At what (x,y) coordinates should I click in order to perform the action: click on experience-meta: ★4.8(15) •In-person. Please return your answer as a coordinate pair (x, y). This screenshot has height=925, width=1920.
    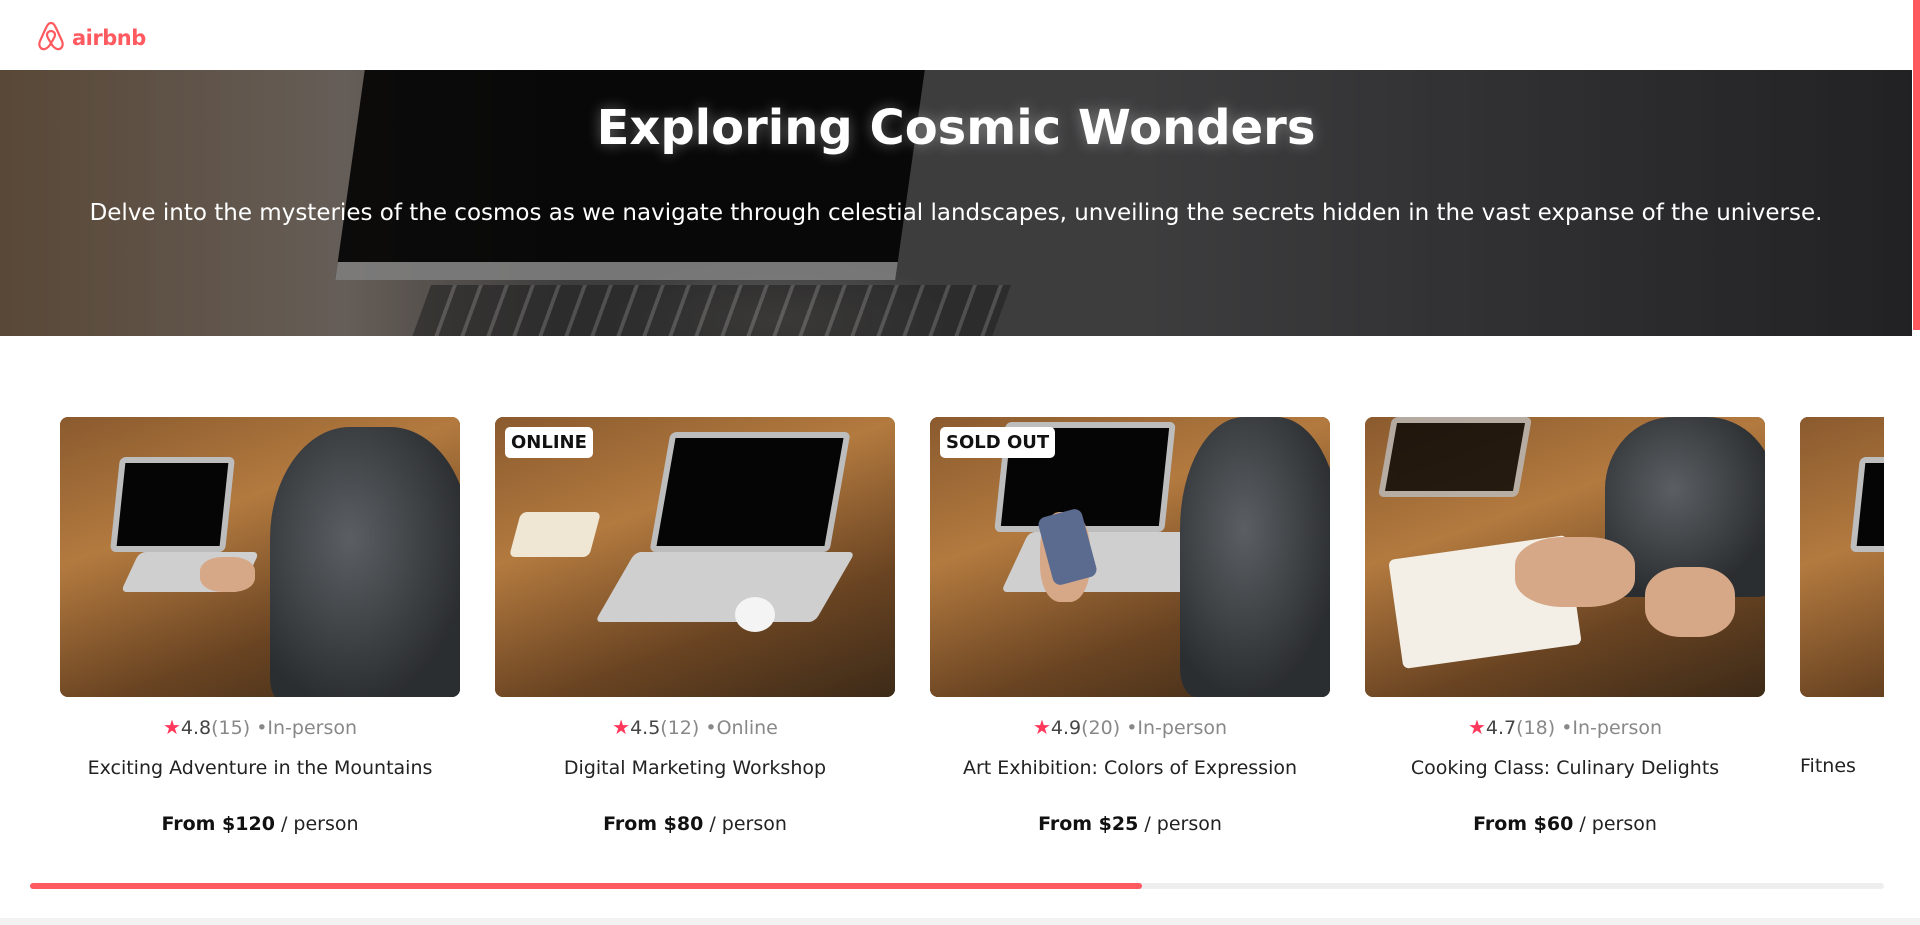
    Looking at the image, I should click on (260, 727).